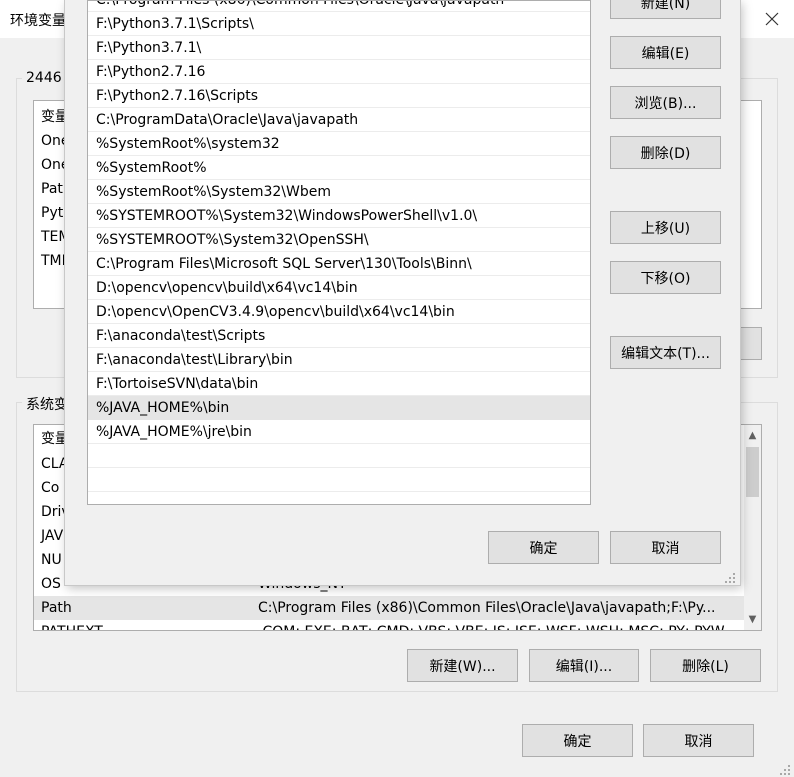  What do you see at coordinates (752, 527) in the screenshot?
I see `vertical-scrollbar: ▲ ▼` at bounding box center [752, 527].